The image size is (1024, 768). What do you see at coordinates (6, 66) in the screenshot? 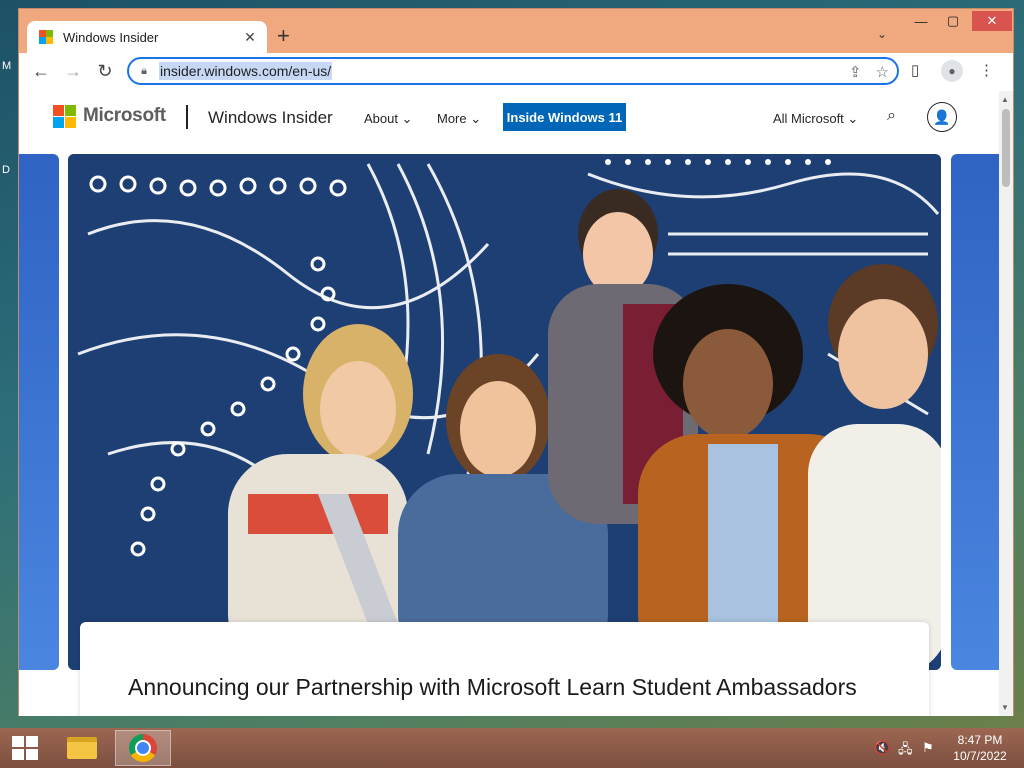
I see `desktop-icon-label: M` at bounding box center [6, 66].